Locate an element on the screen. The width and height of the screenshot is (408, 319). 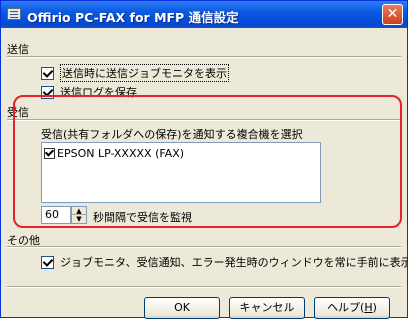
window-app-icon is located at coordinates (14, 14).